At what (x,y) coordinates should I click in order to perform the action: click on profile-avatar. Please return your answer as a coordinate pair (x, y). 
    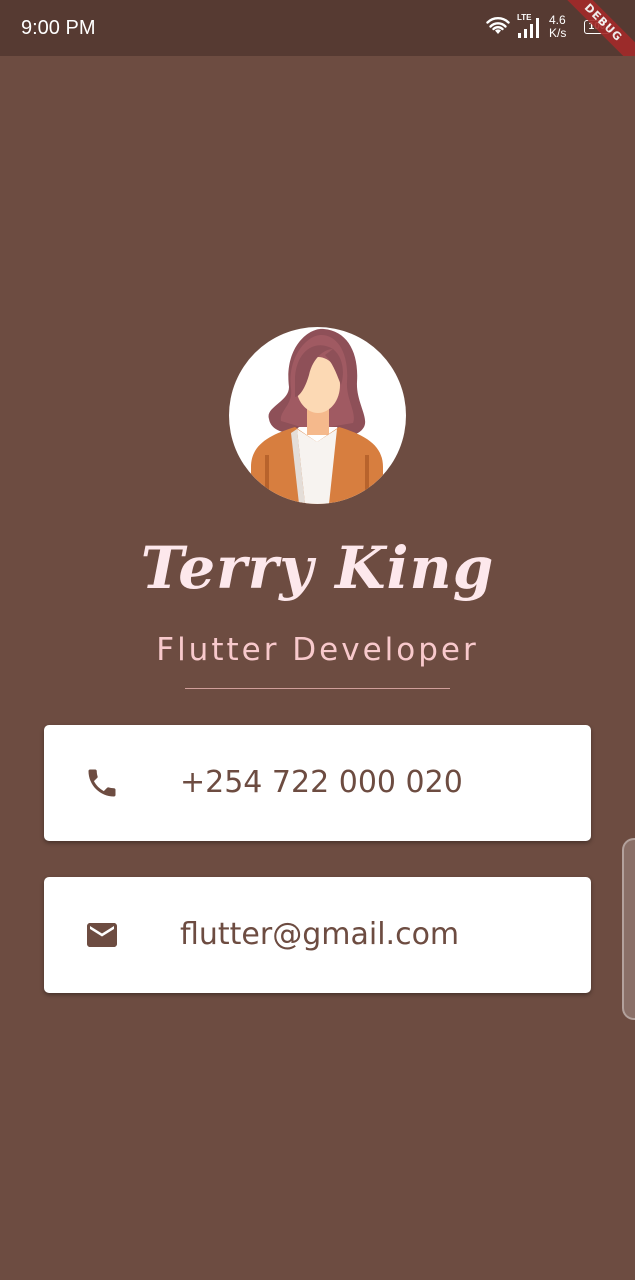
    Looking at the image, I should click on (317, 415).